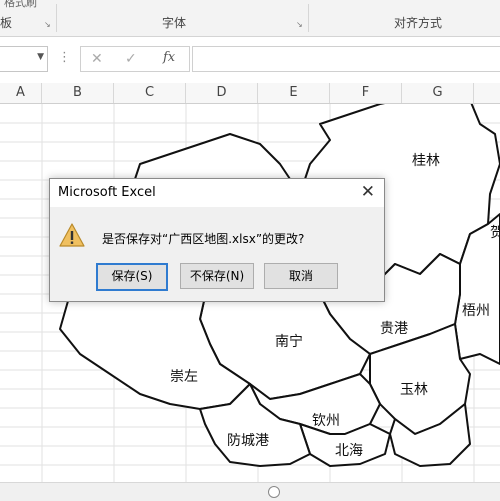 The height and width of the screenshot is (501, 500). I want to click on column-header-e: E, so click(294, 93).